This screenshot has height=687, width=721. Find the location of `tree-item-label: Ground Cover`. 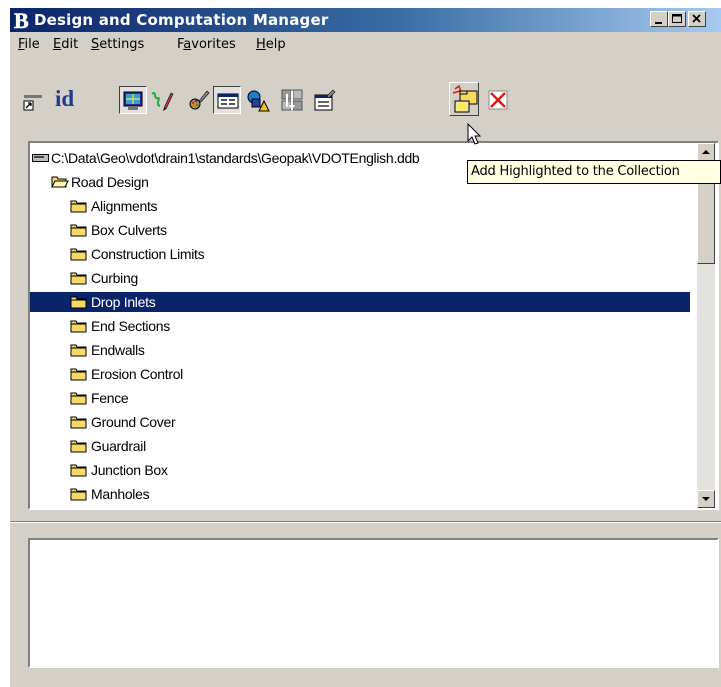

tree-item-label: Ground Cover is located at coordinates (133, 422).